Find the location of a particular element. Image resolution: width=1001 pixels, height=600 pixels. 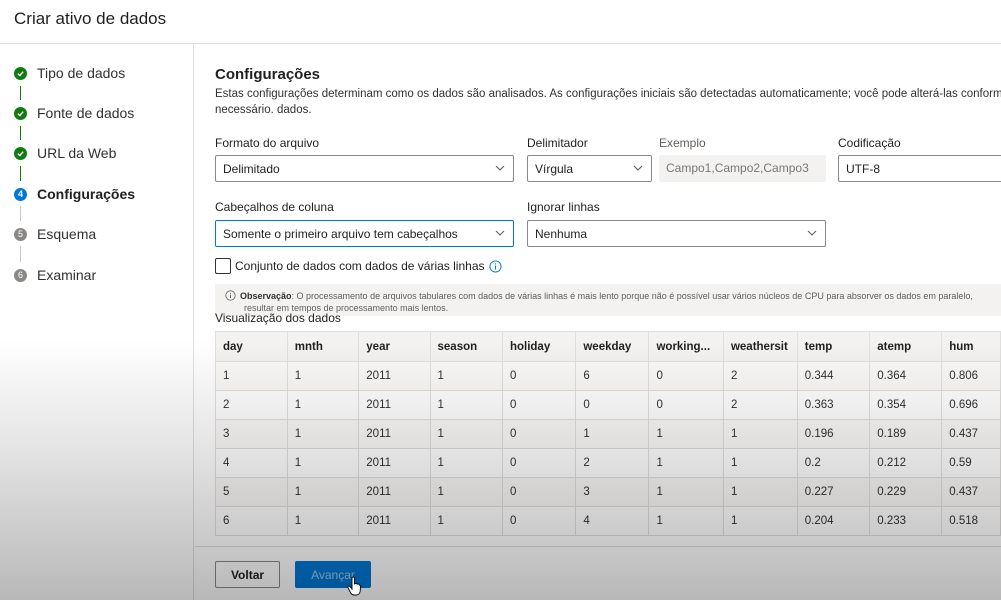

table-row: 5 1 2011 1 0 3 1 1 0.227 0.229 0.437 is located at coordinates (608, 492).